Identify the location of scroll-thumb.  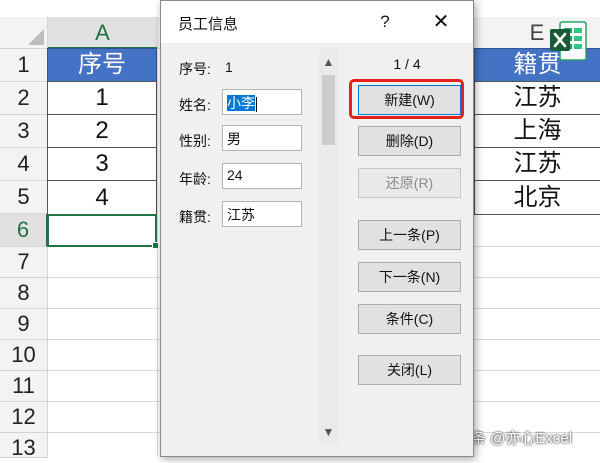
(328, 110).